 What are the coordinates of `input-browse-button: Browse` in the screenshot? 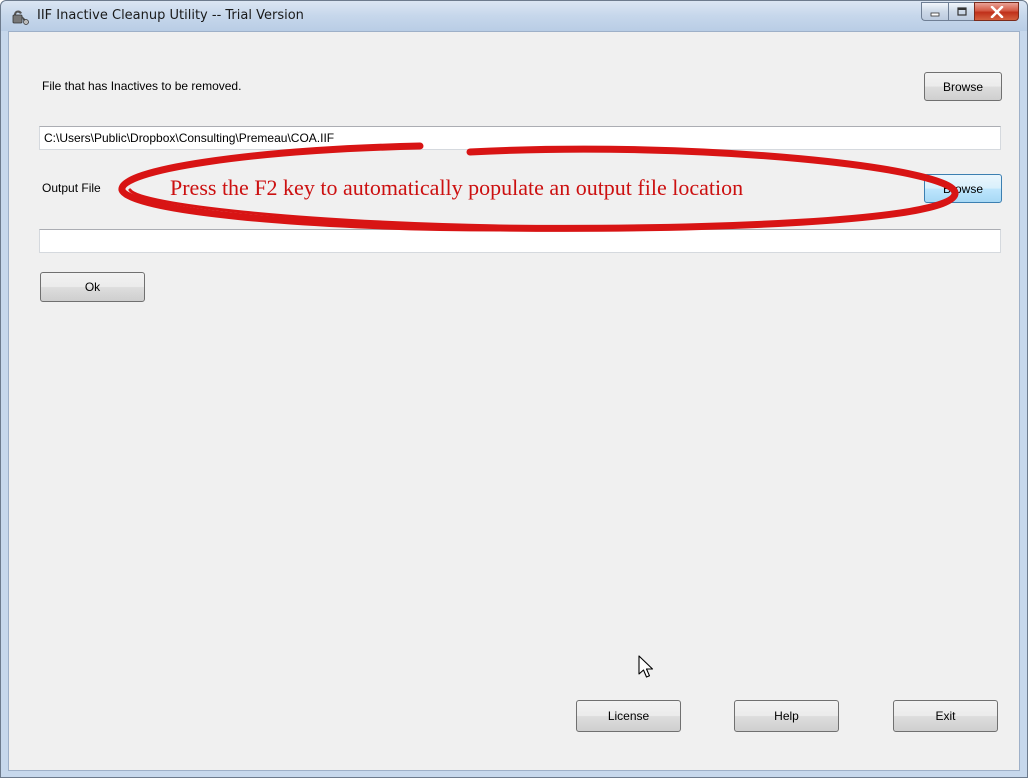 It's located at (963, 86).